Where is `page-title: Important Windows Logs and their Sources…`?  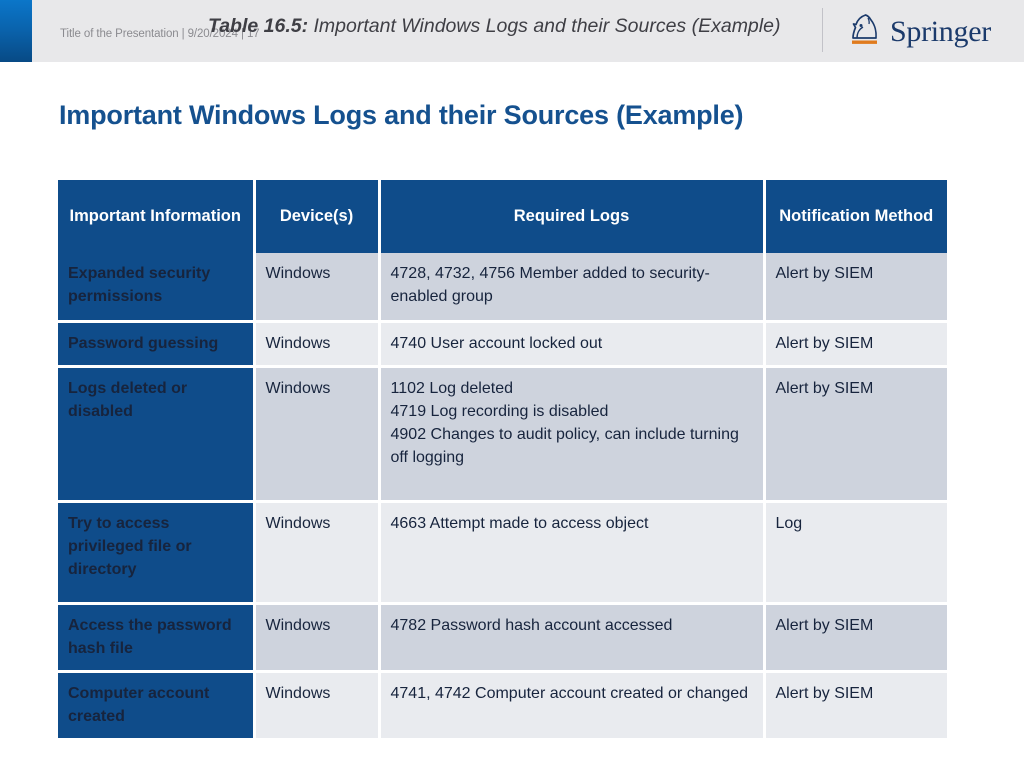
page-title: Important Windows Logs and their Sources… is located at coordinates (401, 115).